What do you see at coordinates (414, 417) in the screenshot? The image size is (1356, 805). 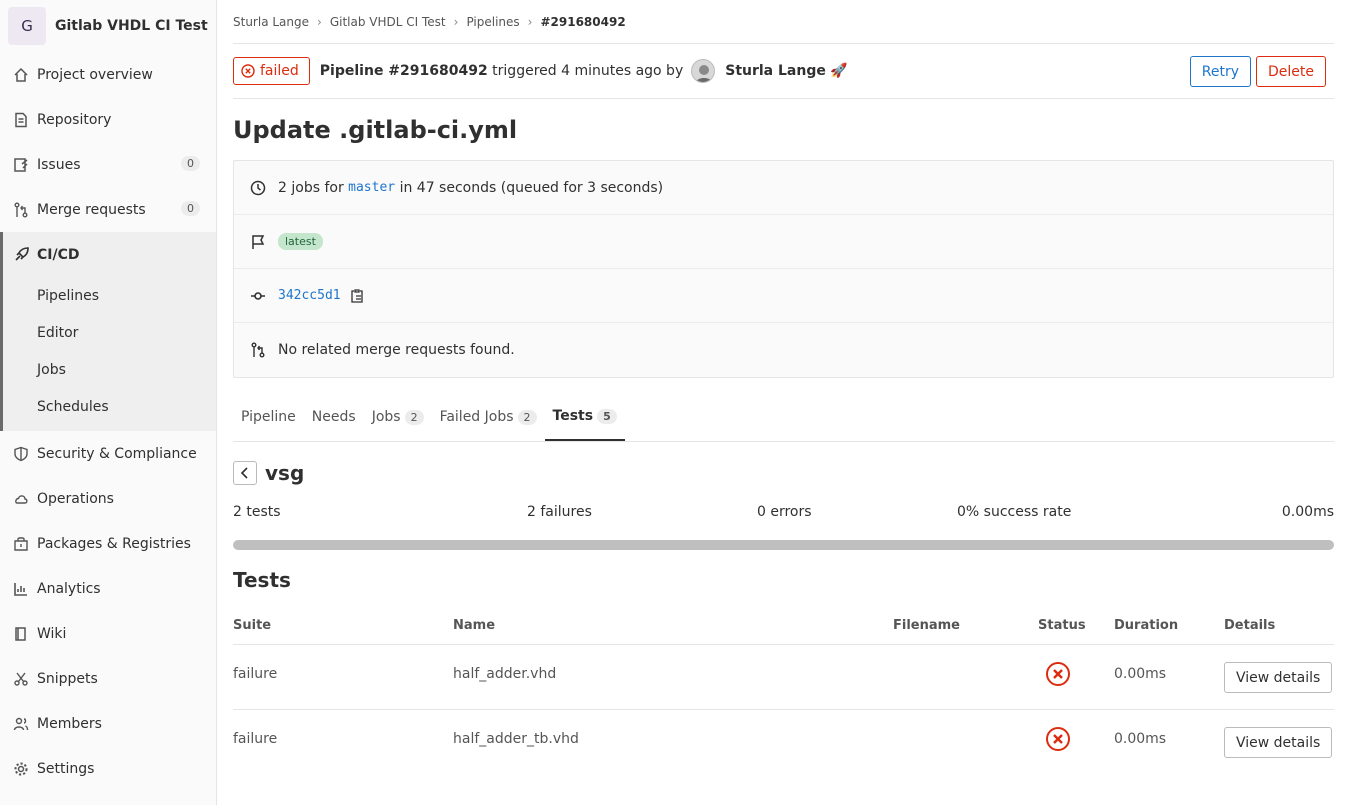 I see `tab-count: 2` at bounding box center [414, 417].